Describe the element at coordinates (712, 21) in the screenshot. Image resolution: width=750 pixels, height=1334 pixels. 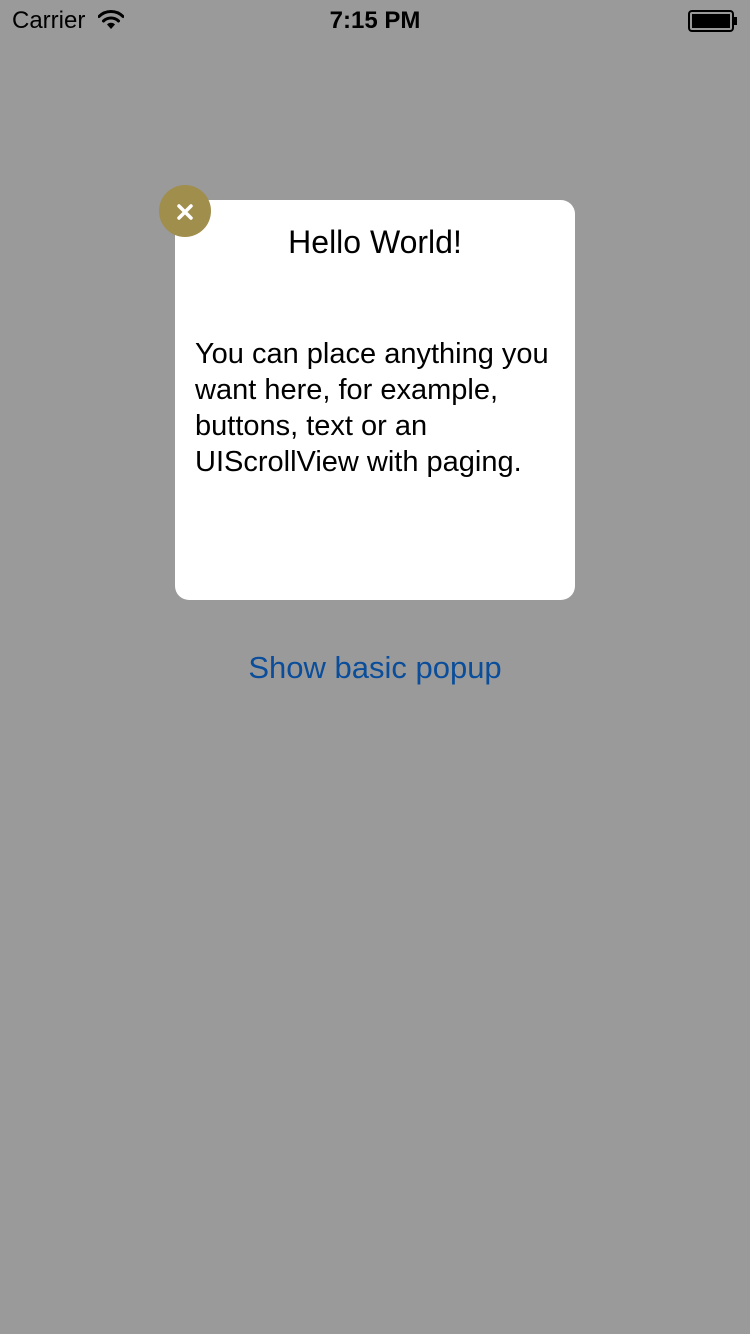
I see `battery-icon` at that location.